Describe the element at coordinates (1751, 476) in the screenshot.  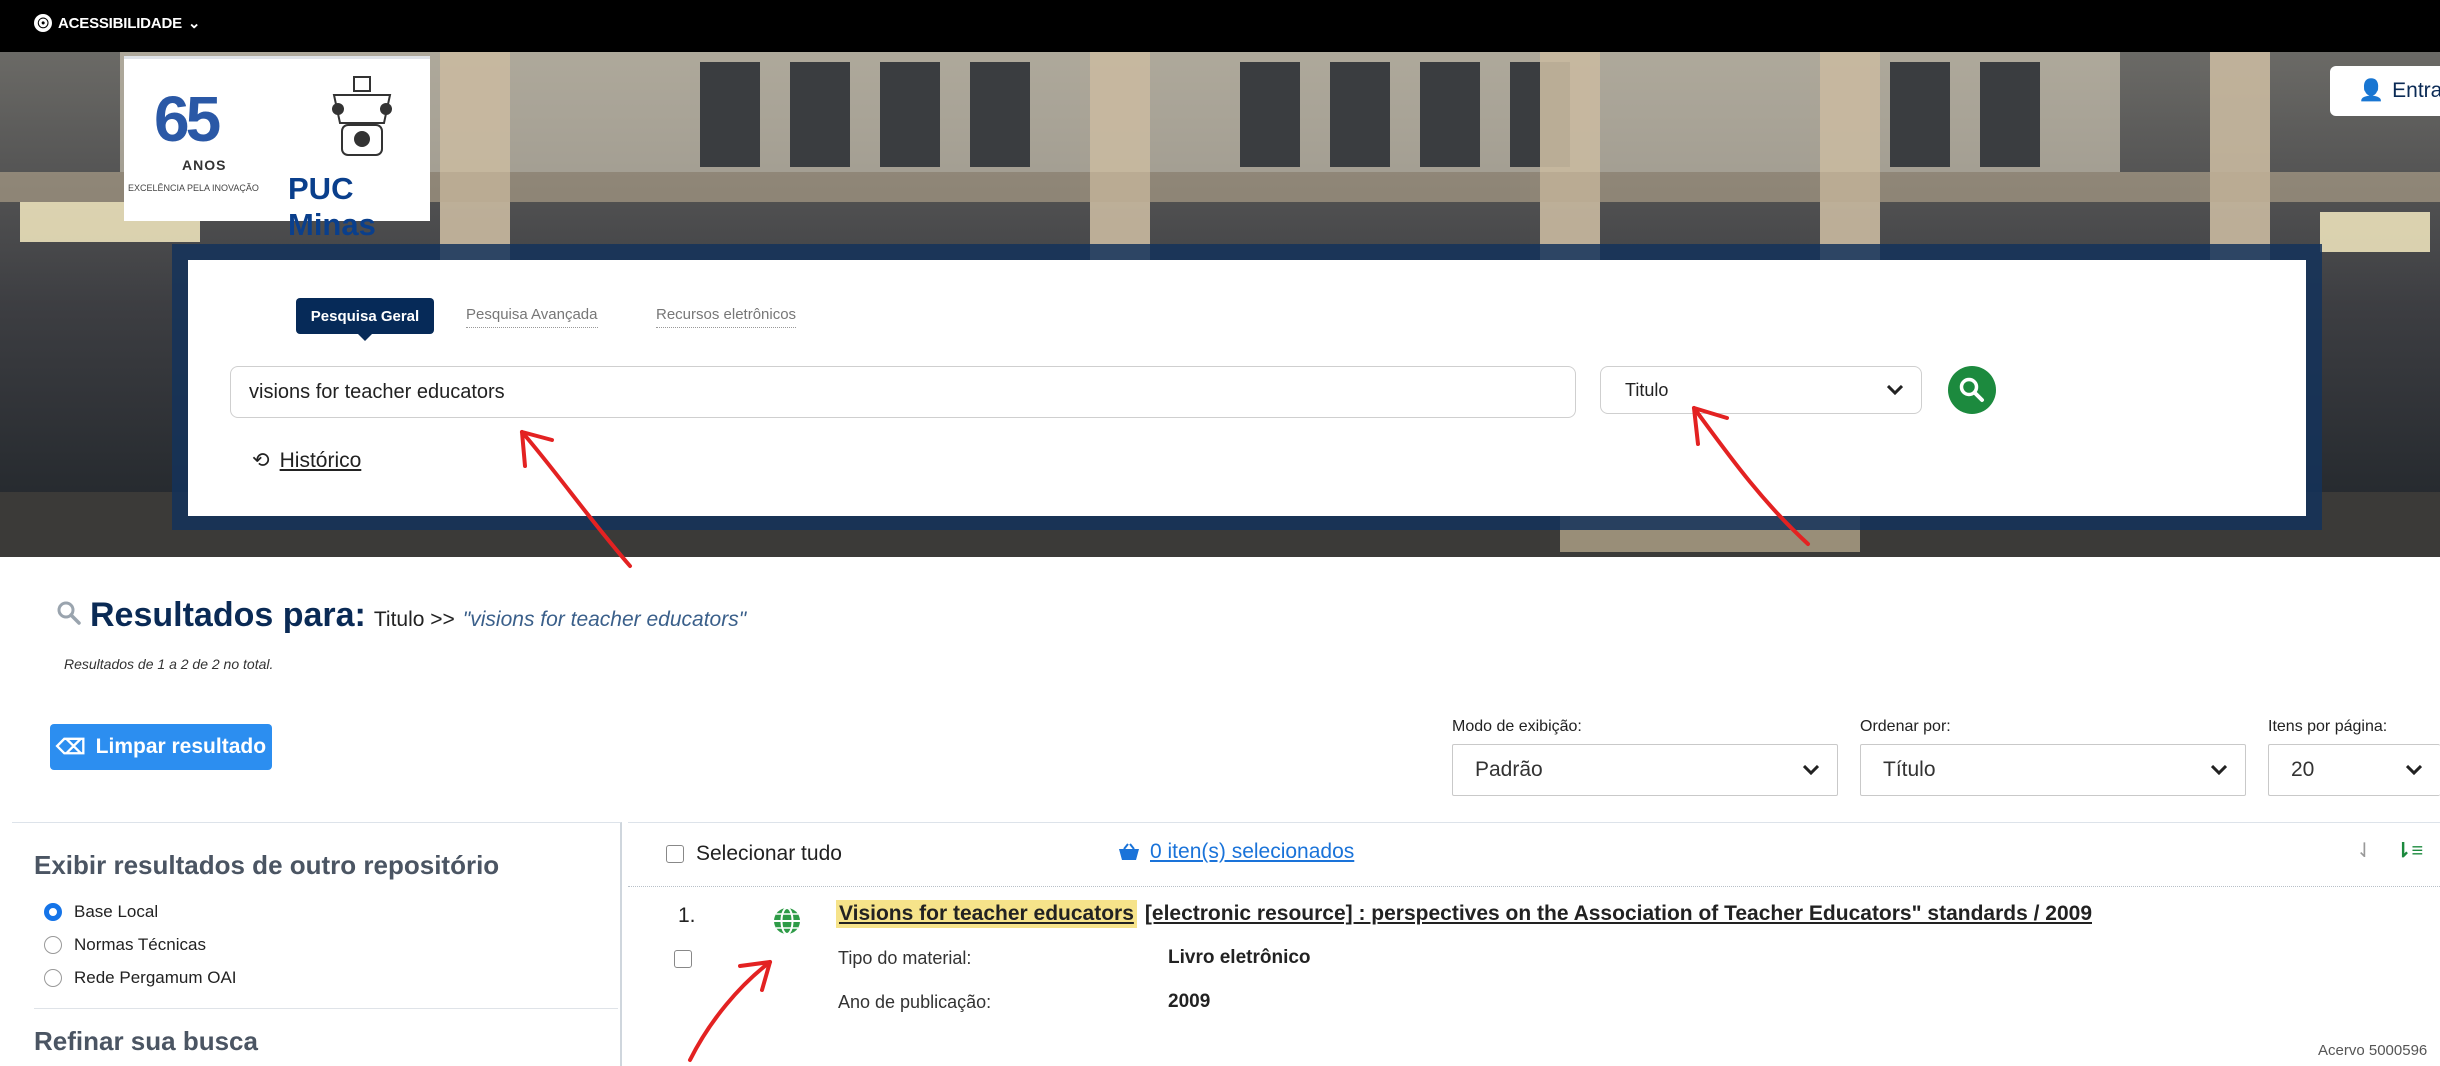
I see `arrow-to-field-select` at that location.